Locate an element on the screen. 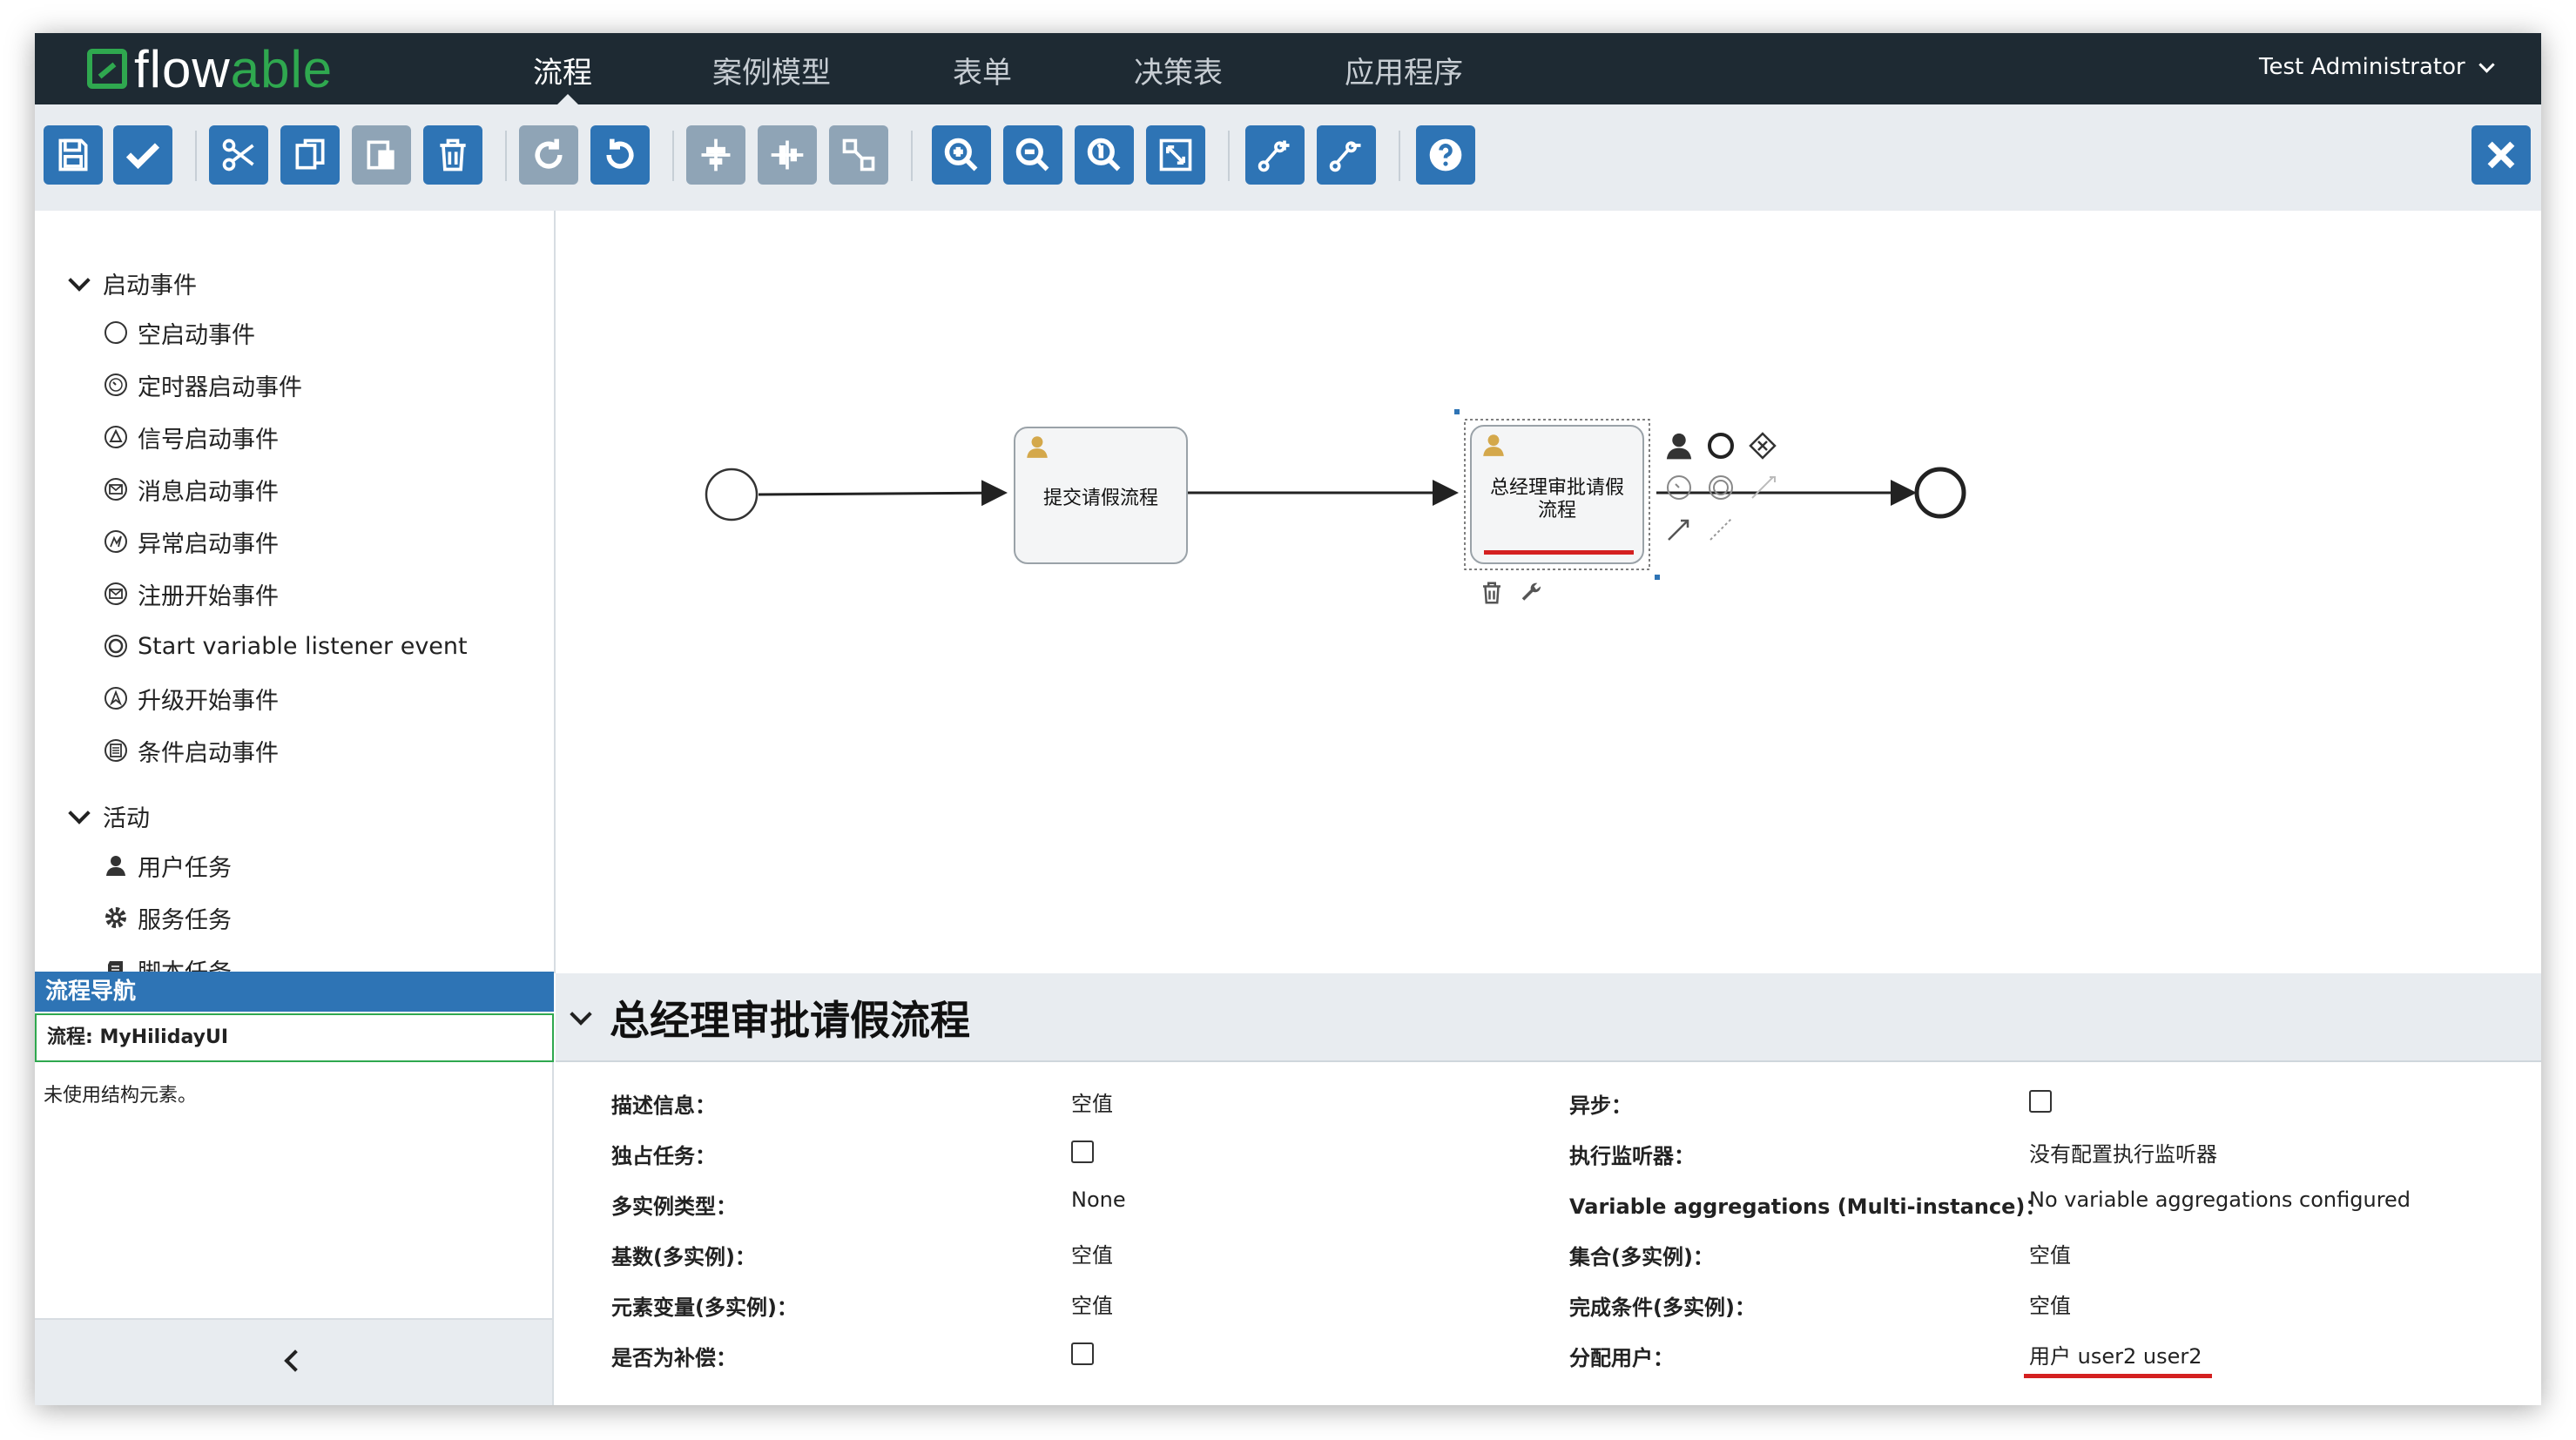 This screenshot has width=2576, height=1440. palette-item-conditional-start-event: 条件启动事件 is located at coordinates (191, 750).